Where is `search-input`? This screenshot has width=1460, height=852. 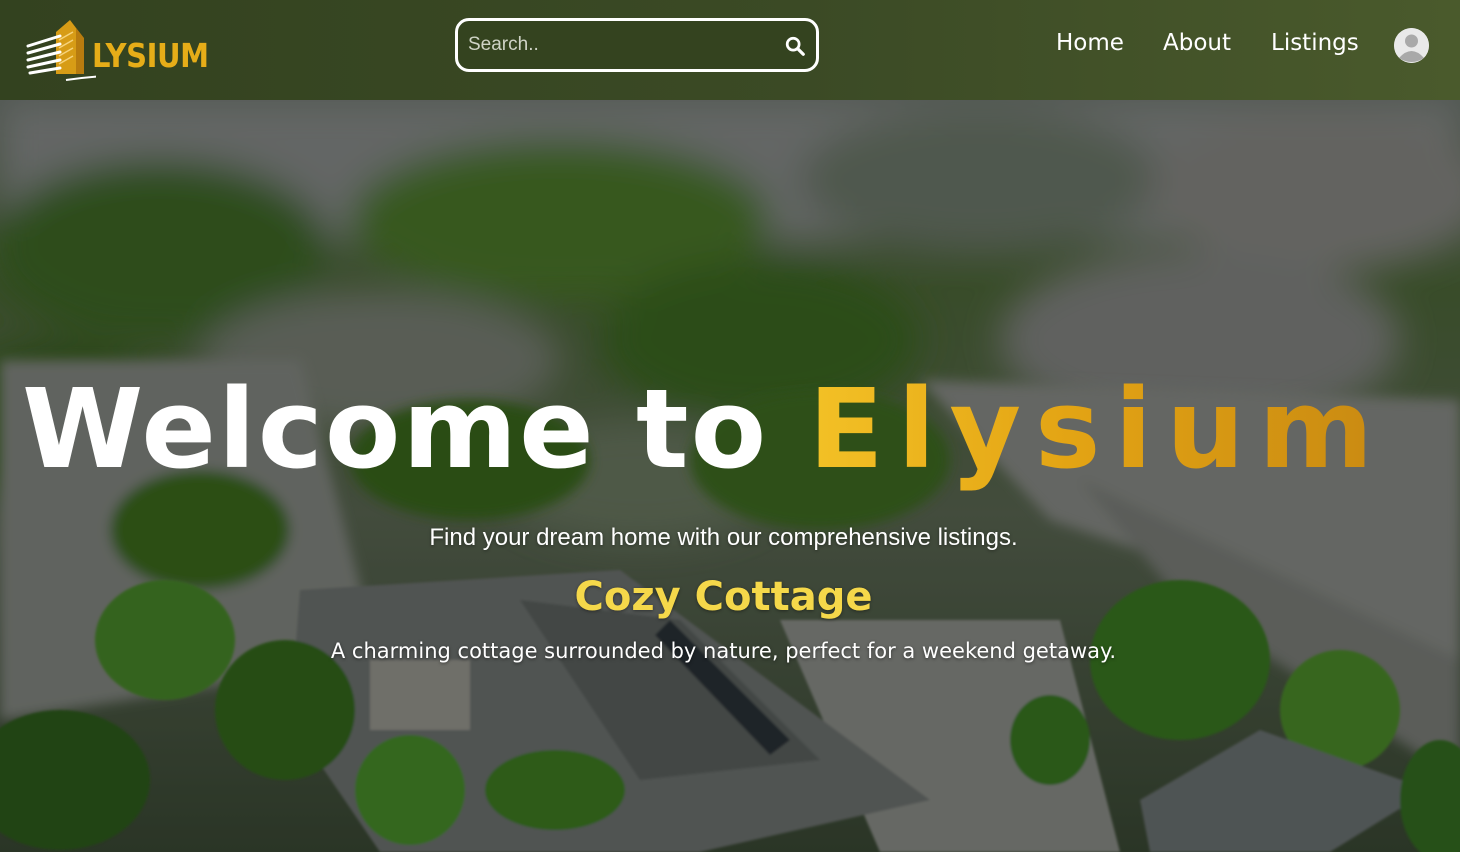
search-input is located at coordinates (618, 45).